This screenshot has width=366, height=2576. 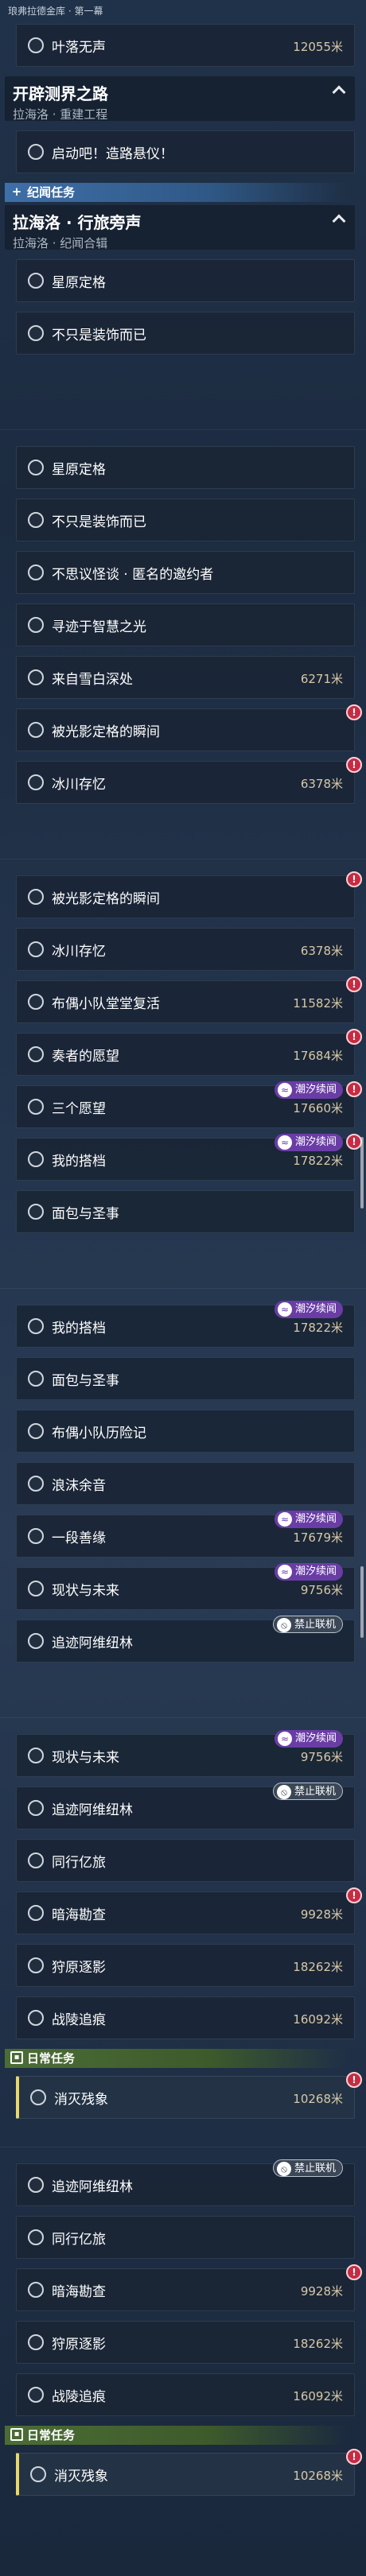 What do you see at coordinates (185, 1535) in the screenshot?
I see `quest-item: 一段善缘 17679米 ≈ 潮汐续闻` at bounding box center [185, 1535].